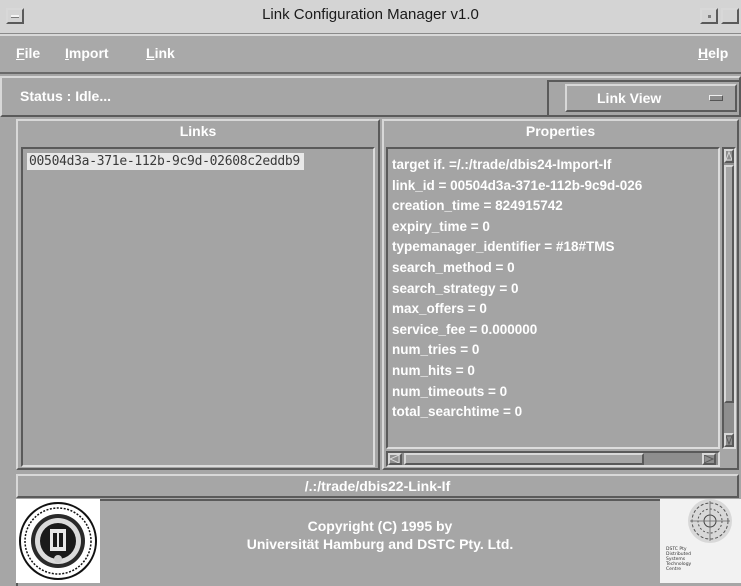 The image size is (741, 586). What do you see at coordinates (713, 53) in the screenshot?
I see `menu-help: Help` at bounding box center [713, 53].